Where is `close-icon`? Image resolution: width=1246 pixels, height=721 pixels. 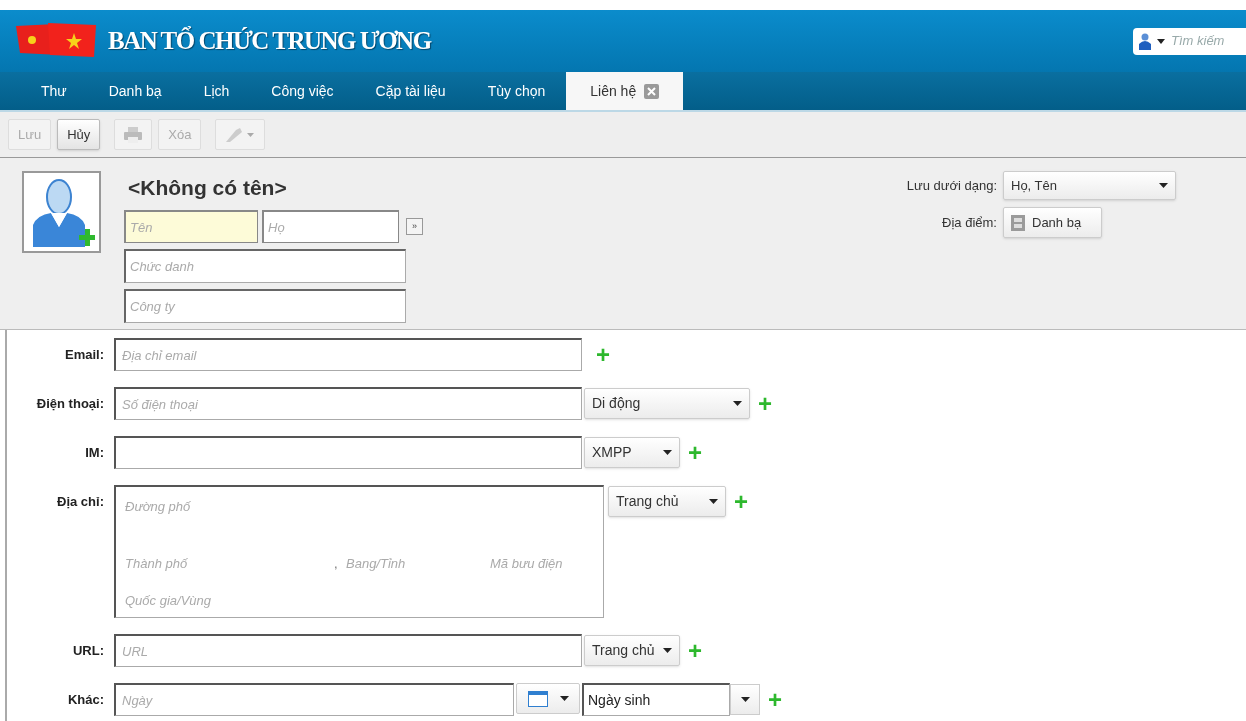 close-icon is located at coordinates (652, 91).